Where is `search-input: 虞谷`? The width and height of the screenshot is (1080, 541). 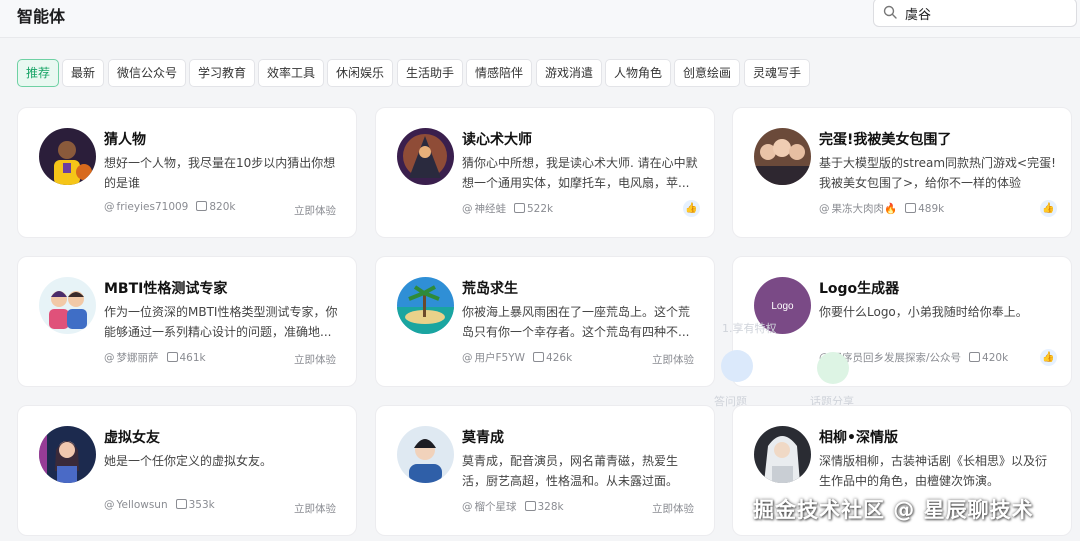 search-input: 虞谷 is located at coordinates (975, 13).